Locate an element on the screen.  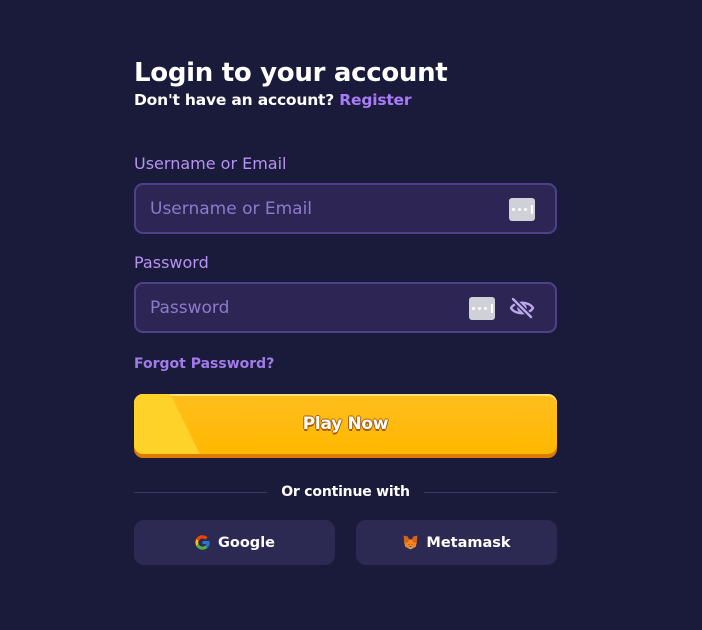
password-input is located at coordinates (315, 307).